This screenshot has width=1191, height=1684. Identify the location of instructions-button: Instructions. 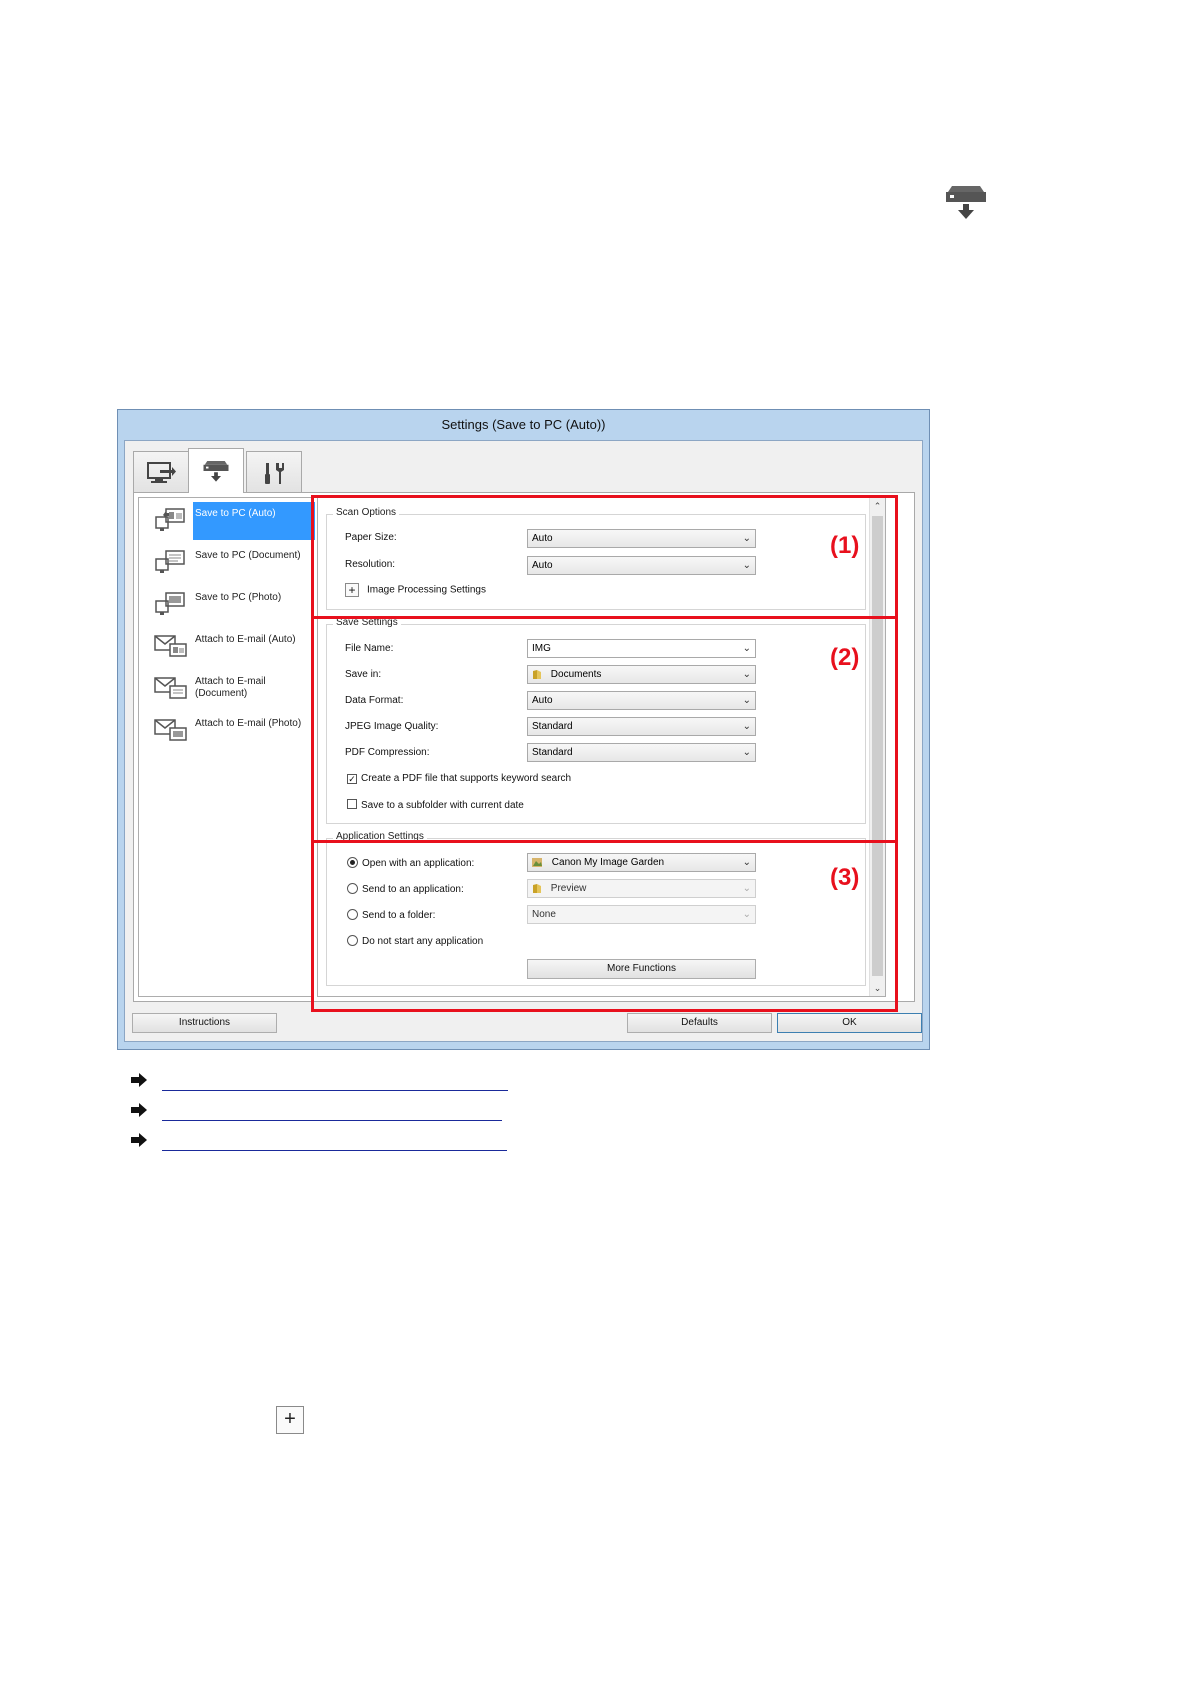
(204, 1023).